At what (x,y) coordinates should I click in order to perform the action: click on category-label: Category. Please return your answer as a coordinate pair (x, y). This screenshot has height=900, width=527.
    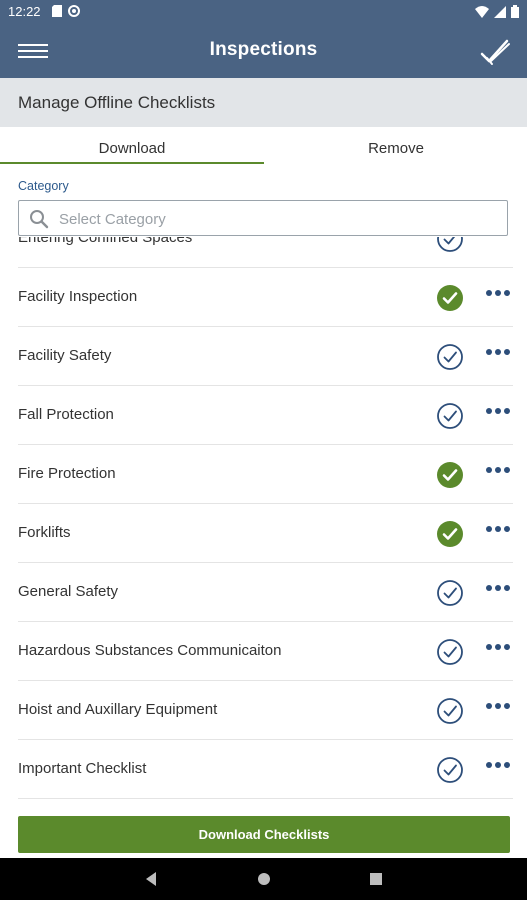
    Looking at the image, I should click on (43, 186).